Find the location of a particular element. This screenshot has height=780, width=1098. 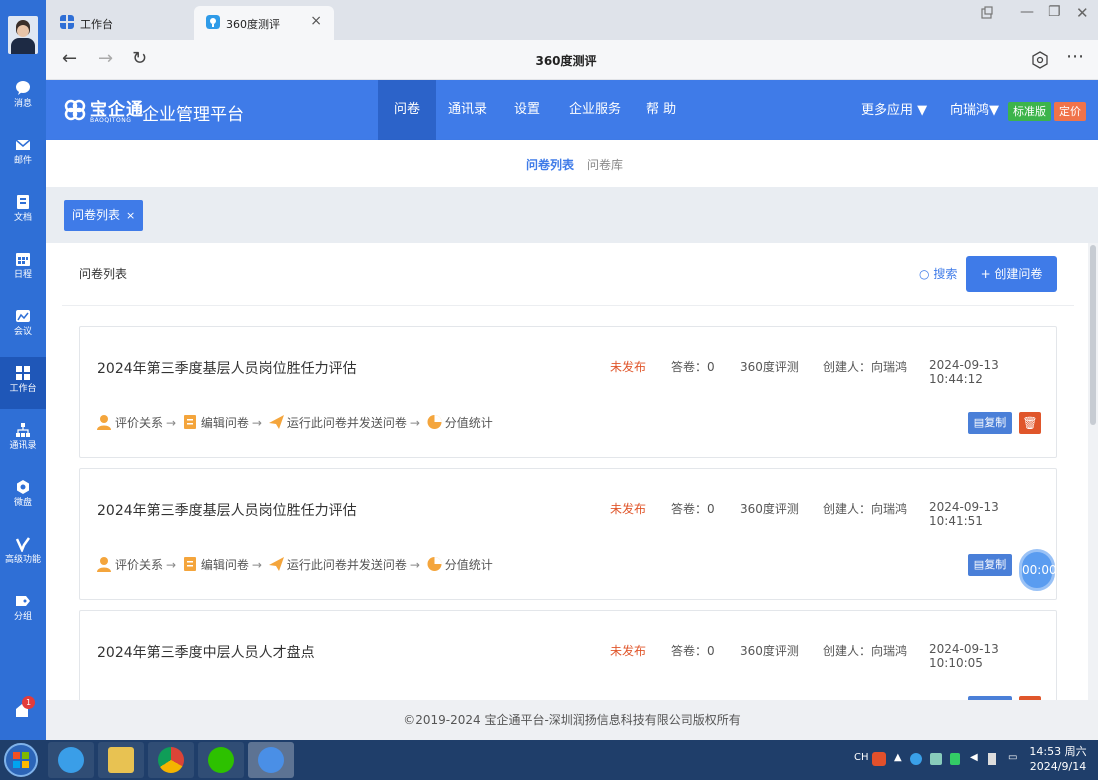

close-icon: × is located at coordinates (130, 215).